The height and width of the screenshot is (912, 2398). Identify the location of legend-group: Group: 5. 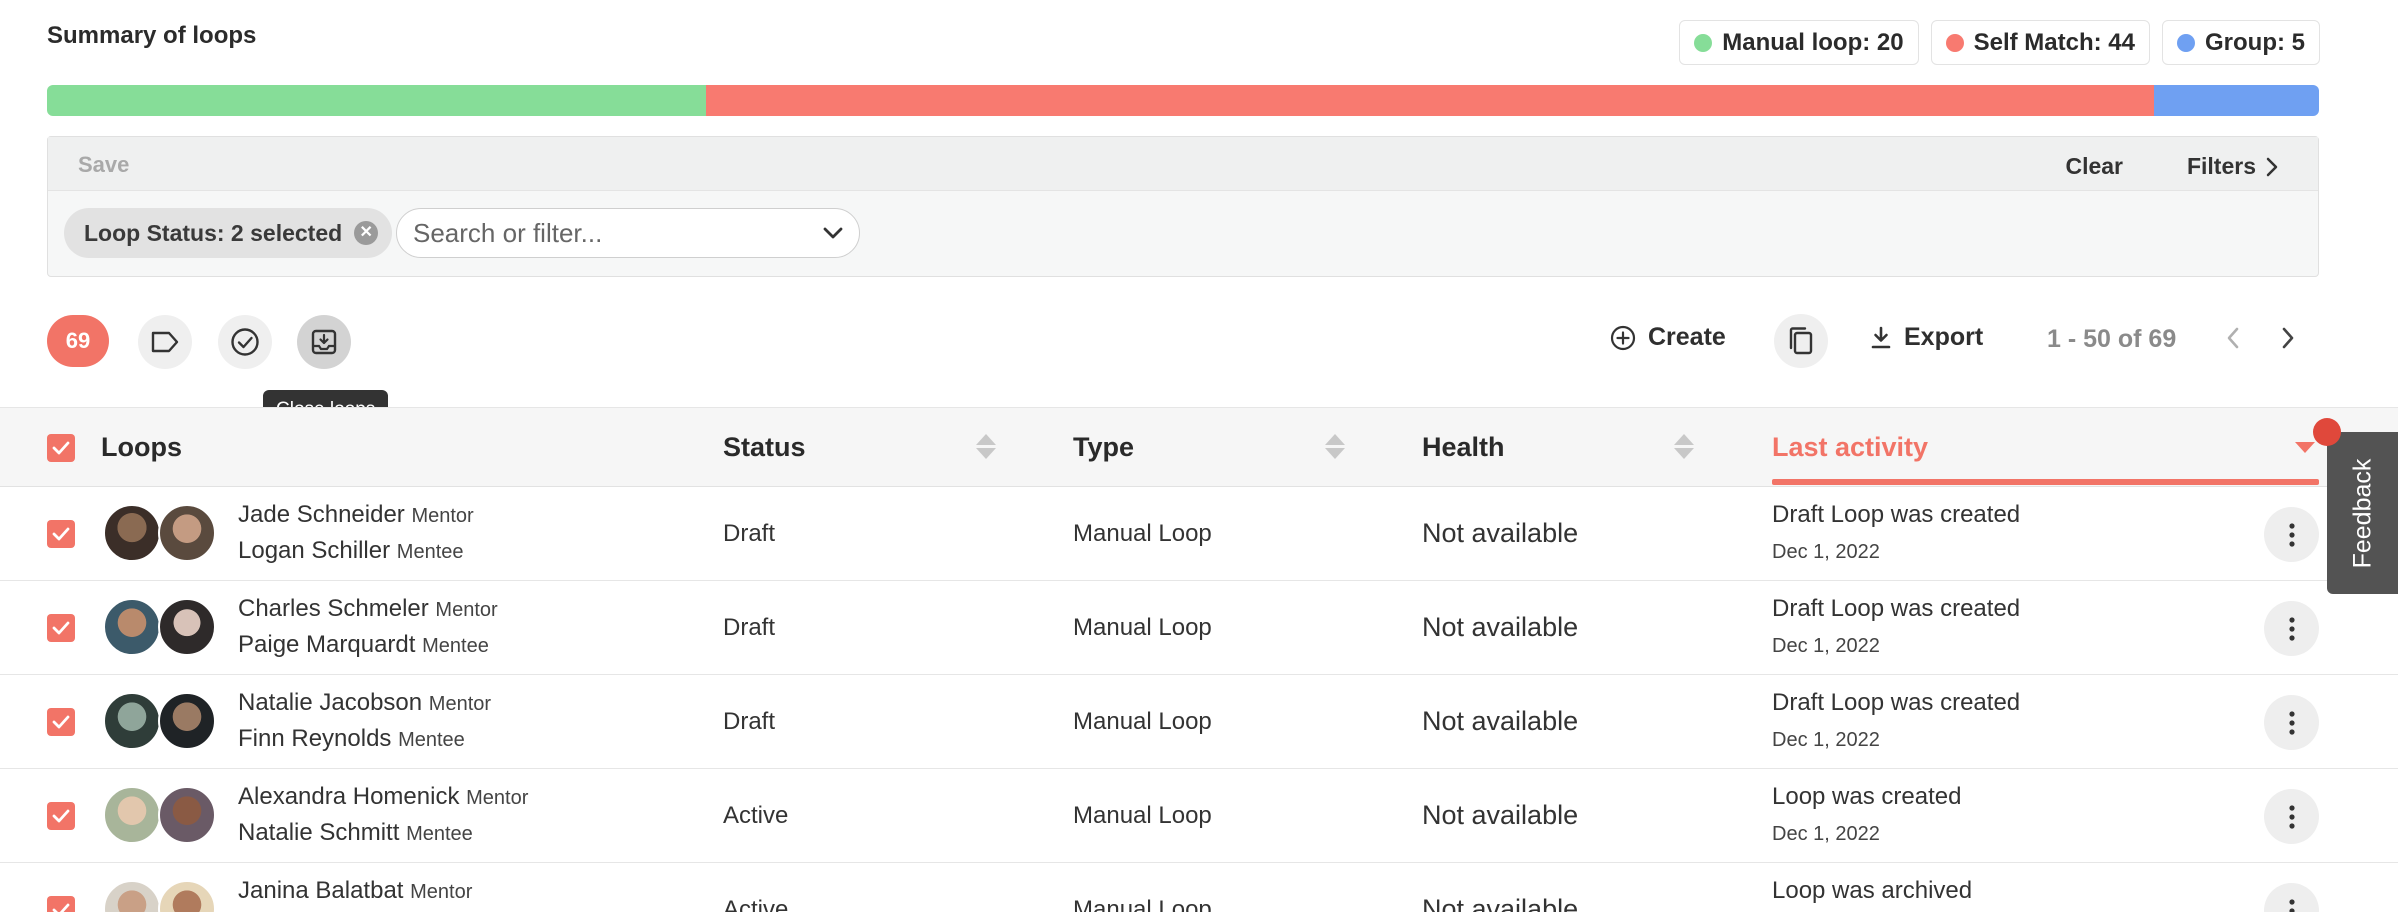
(2241, 42).